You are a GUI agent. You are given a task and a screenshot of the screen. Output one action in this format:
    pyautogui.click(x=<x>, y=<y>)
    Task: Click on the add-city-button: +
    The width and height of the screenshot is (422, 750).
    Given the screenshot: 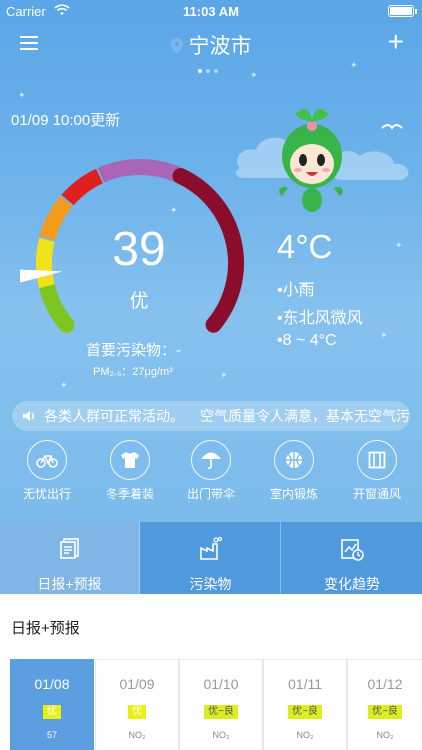 What is the action you would take?
    pyautogui.click(x=396, y=42)
    